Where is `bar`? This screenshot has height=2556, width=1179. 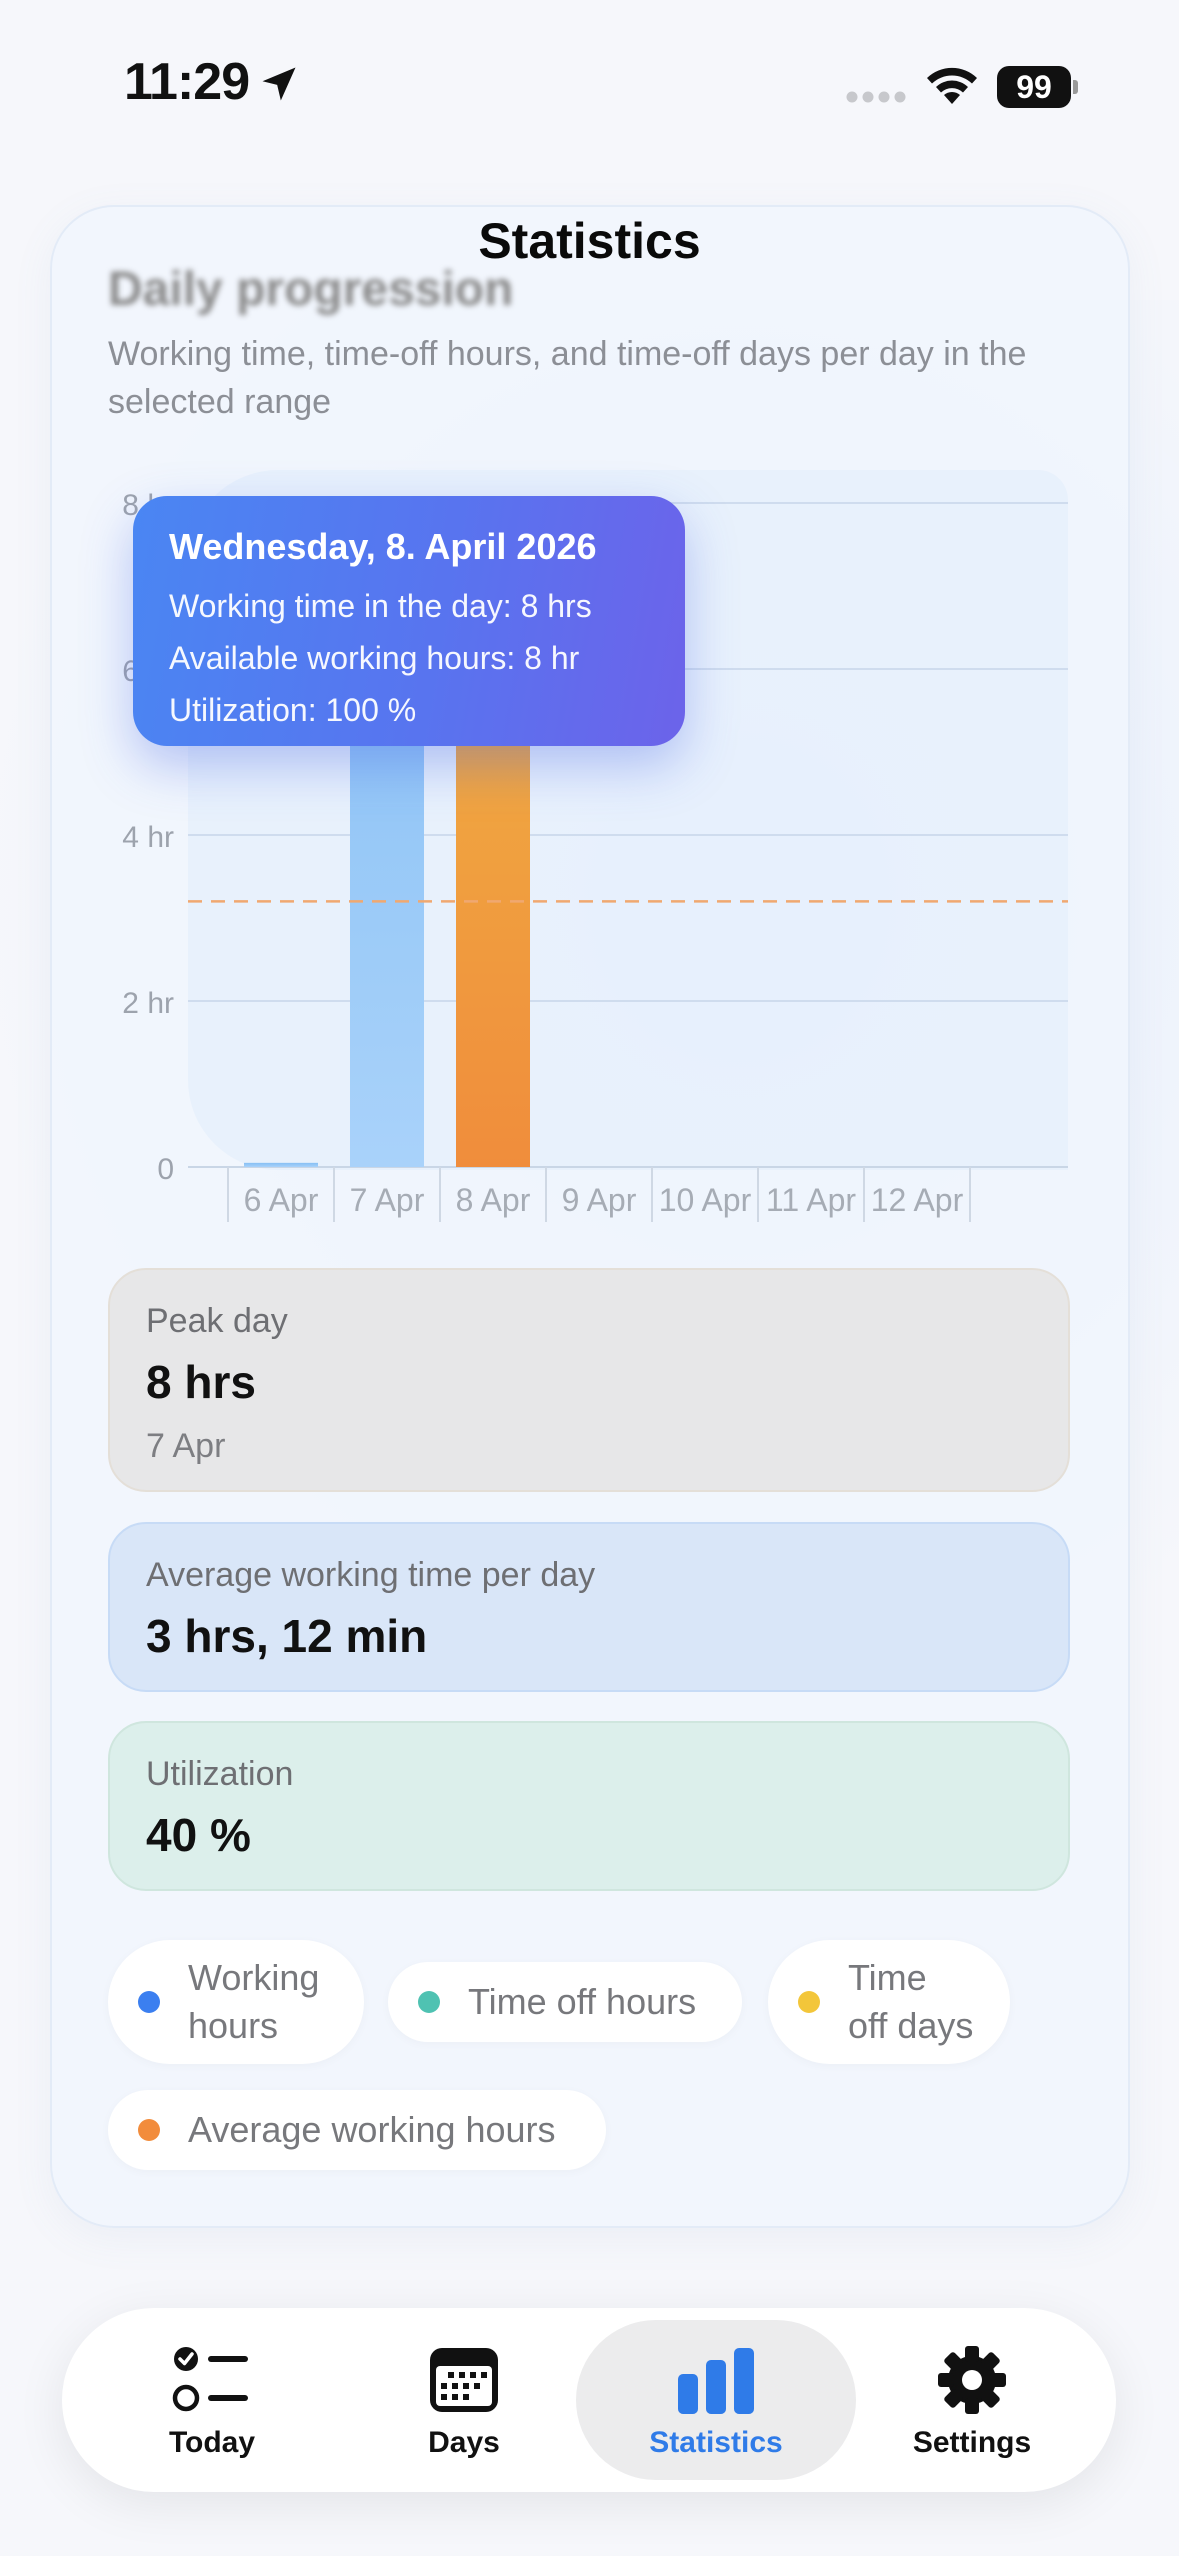 bar is located at coordinates (281, 1164).